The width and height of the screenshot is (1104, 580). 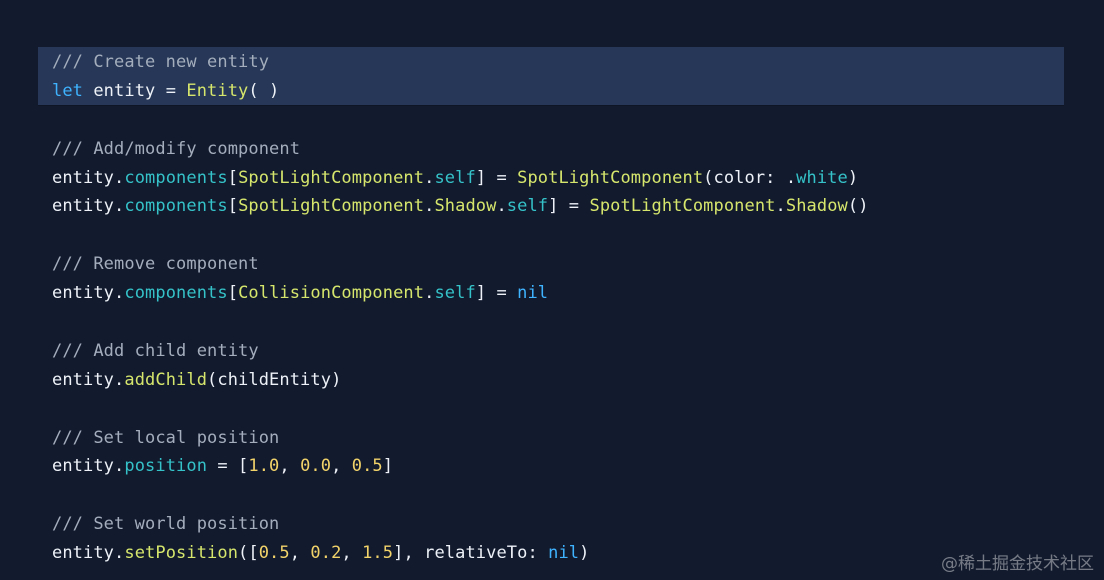 What do you see at coordinates (750, 177) in the screenshot?
I see `code-token-plain: (color: .` at bounding box center [750, 177].